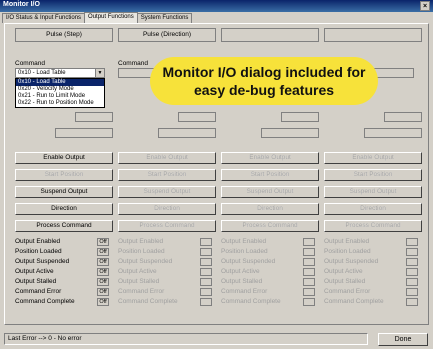 Image resolution: width=433 pixels, height=349 pixels. Describe the element at coordinates (403, 339) in the screenshot. I see `done-button: Done` at that location.